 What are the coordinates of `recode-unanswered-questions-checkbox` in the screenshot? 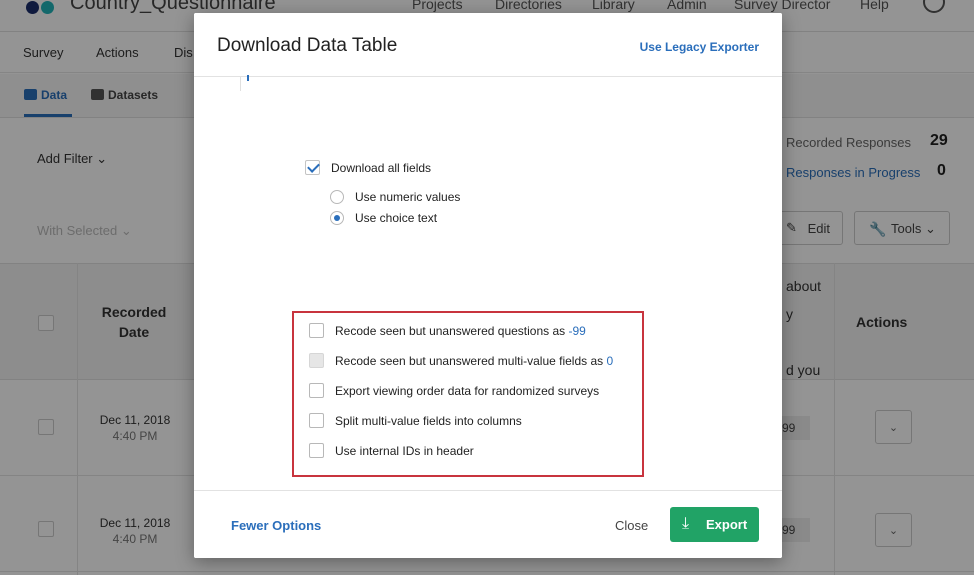 It's located at (316, 330).